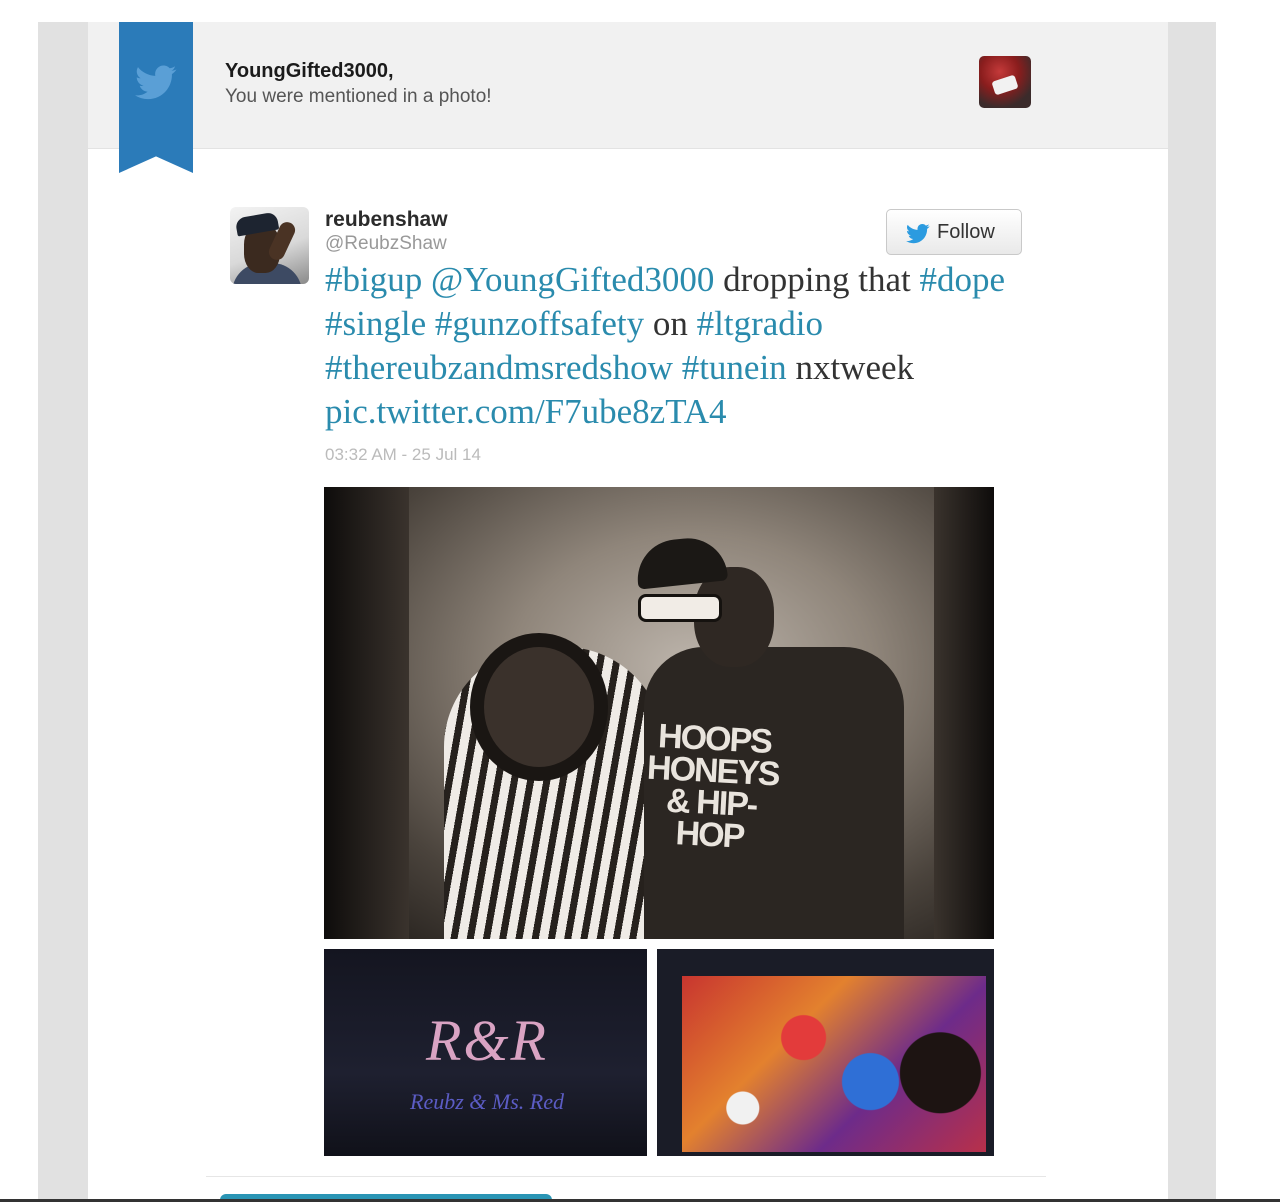 This screenshot has height=1202, width=1280. What do you see at coordinates (760, 323) in the screenshot?
I see `hashtag-link: #ltgradio` at bounding box center [760, 323].